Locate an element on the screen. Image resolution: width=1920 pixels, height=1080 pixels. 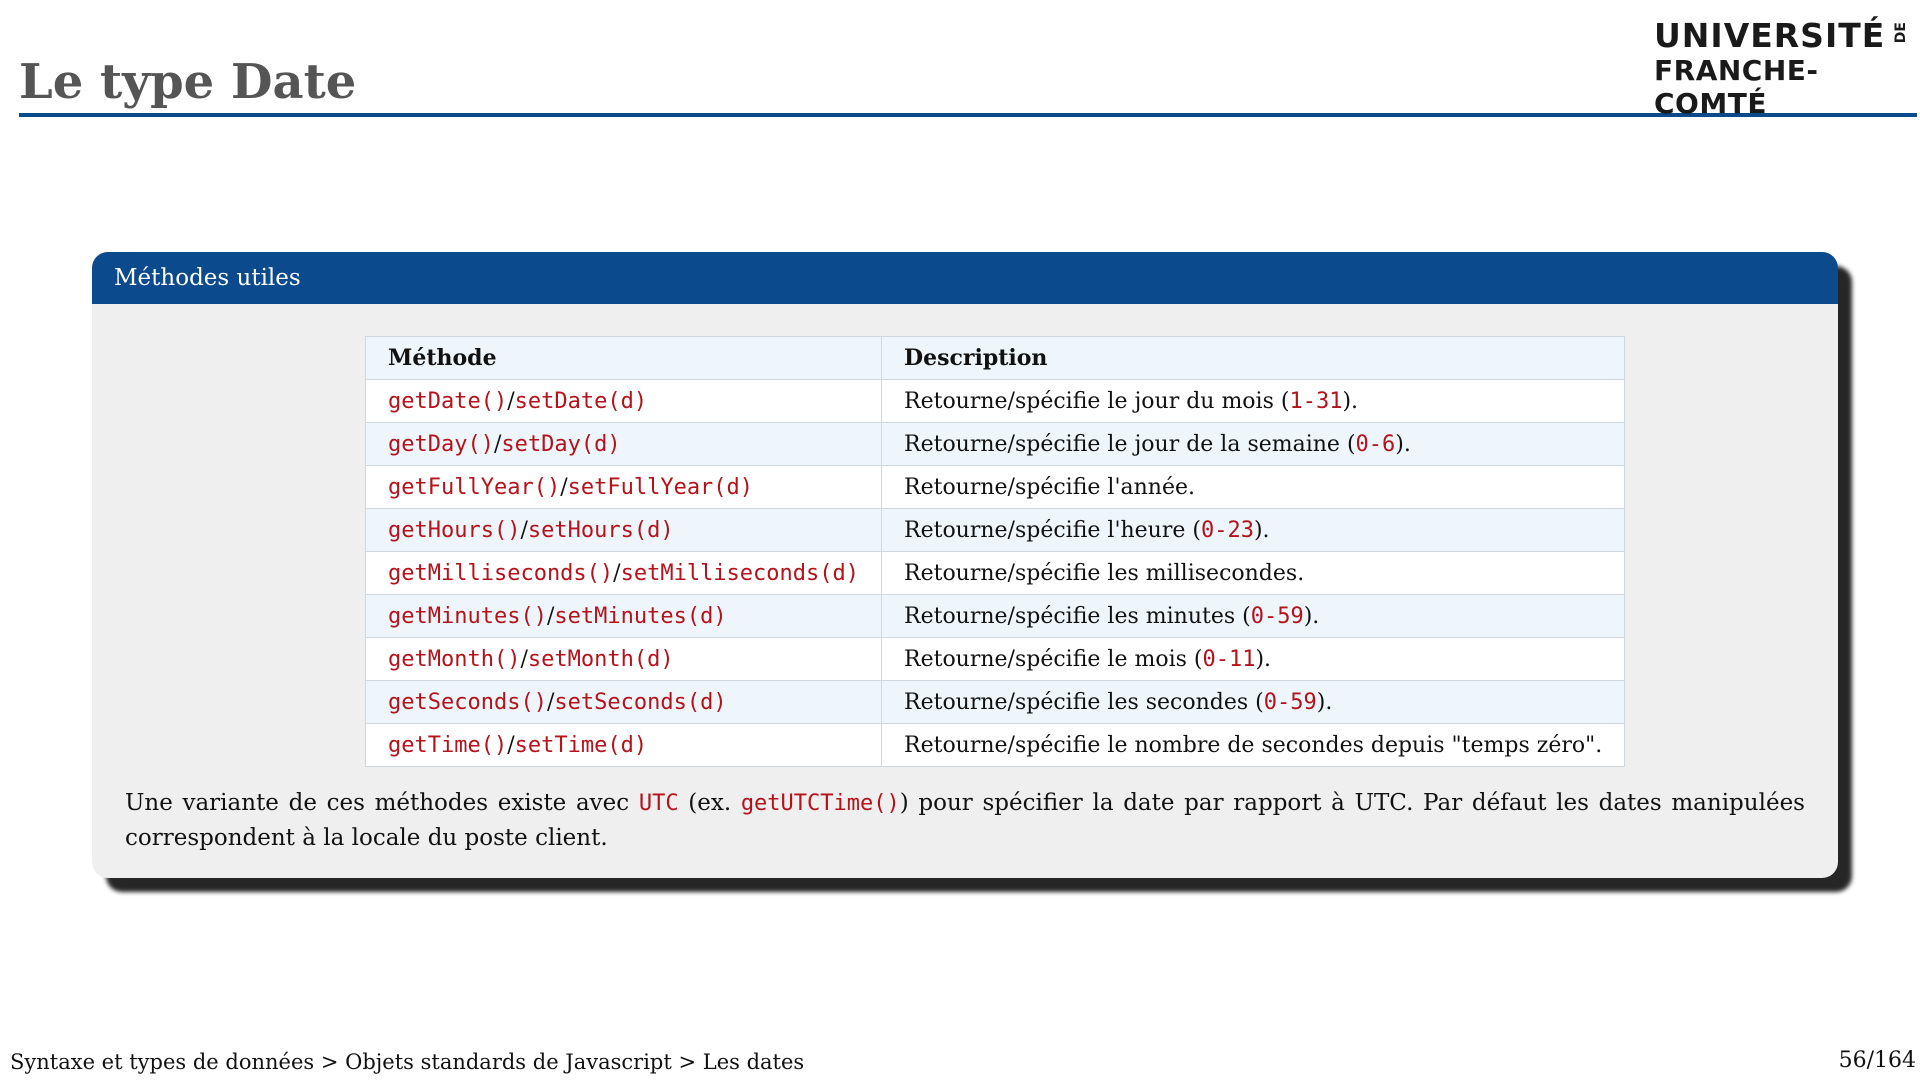
description-cell: Retourne/spécifie les secondes (0-59). is located at coordinates (1253, 702).